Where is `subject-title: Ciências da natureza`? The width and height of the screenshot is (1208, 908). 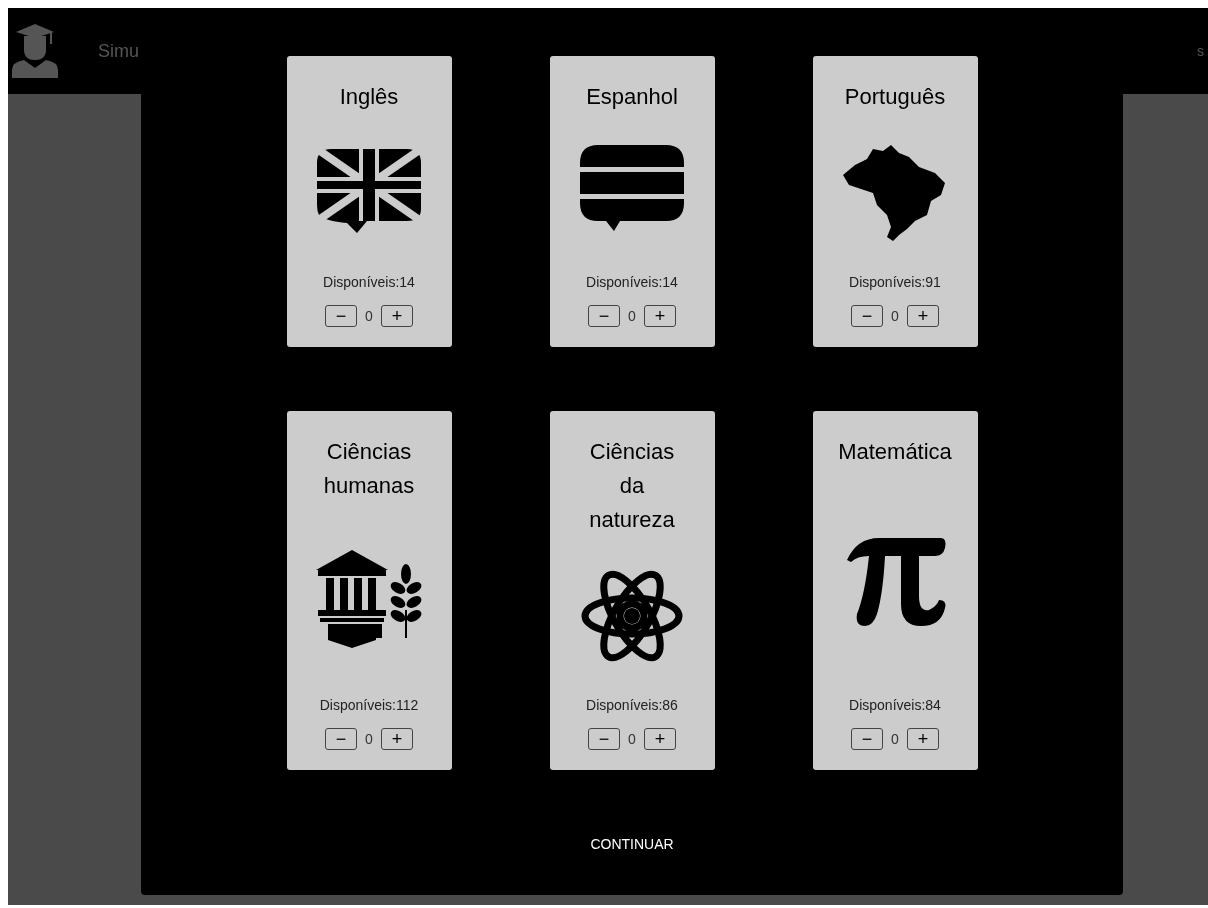 subject-title: Ciências da natureza is located at coordinates (632, 486).